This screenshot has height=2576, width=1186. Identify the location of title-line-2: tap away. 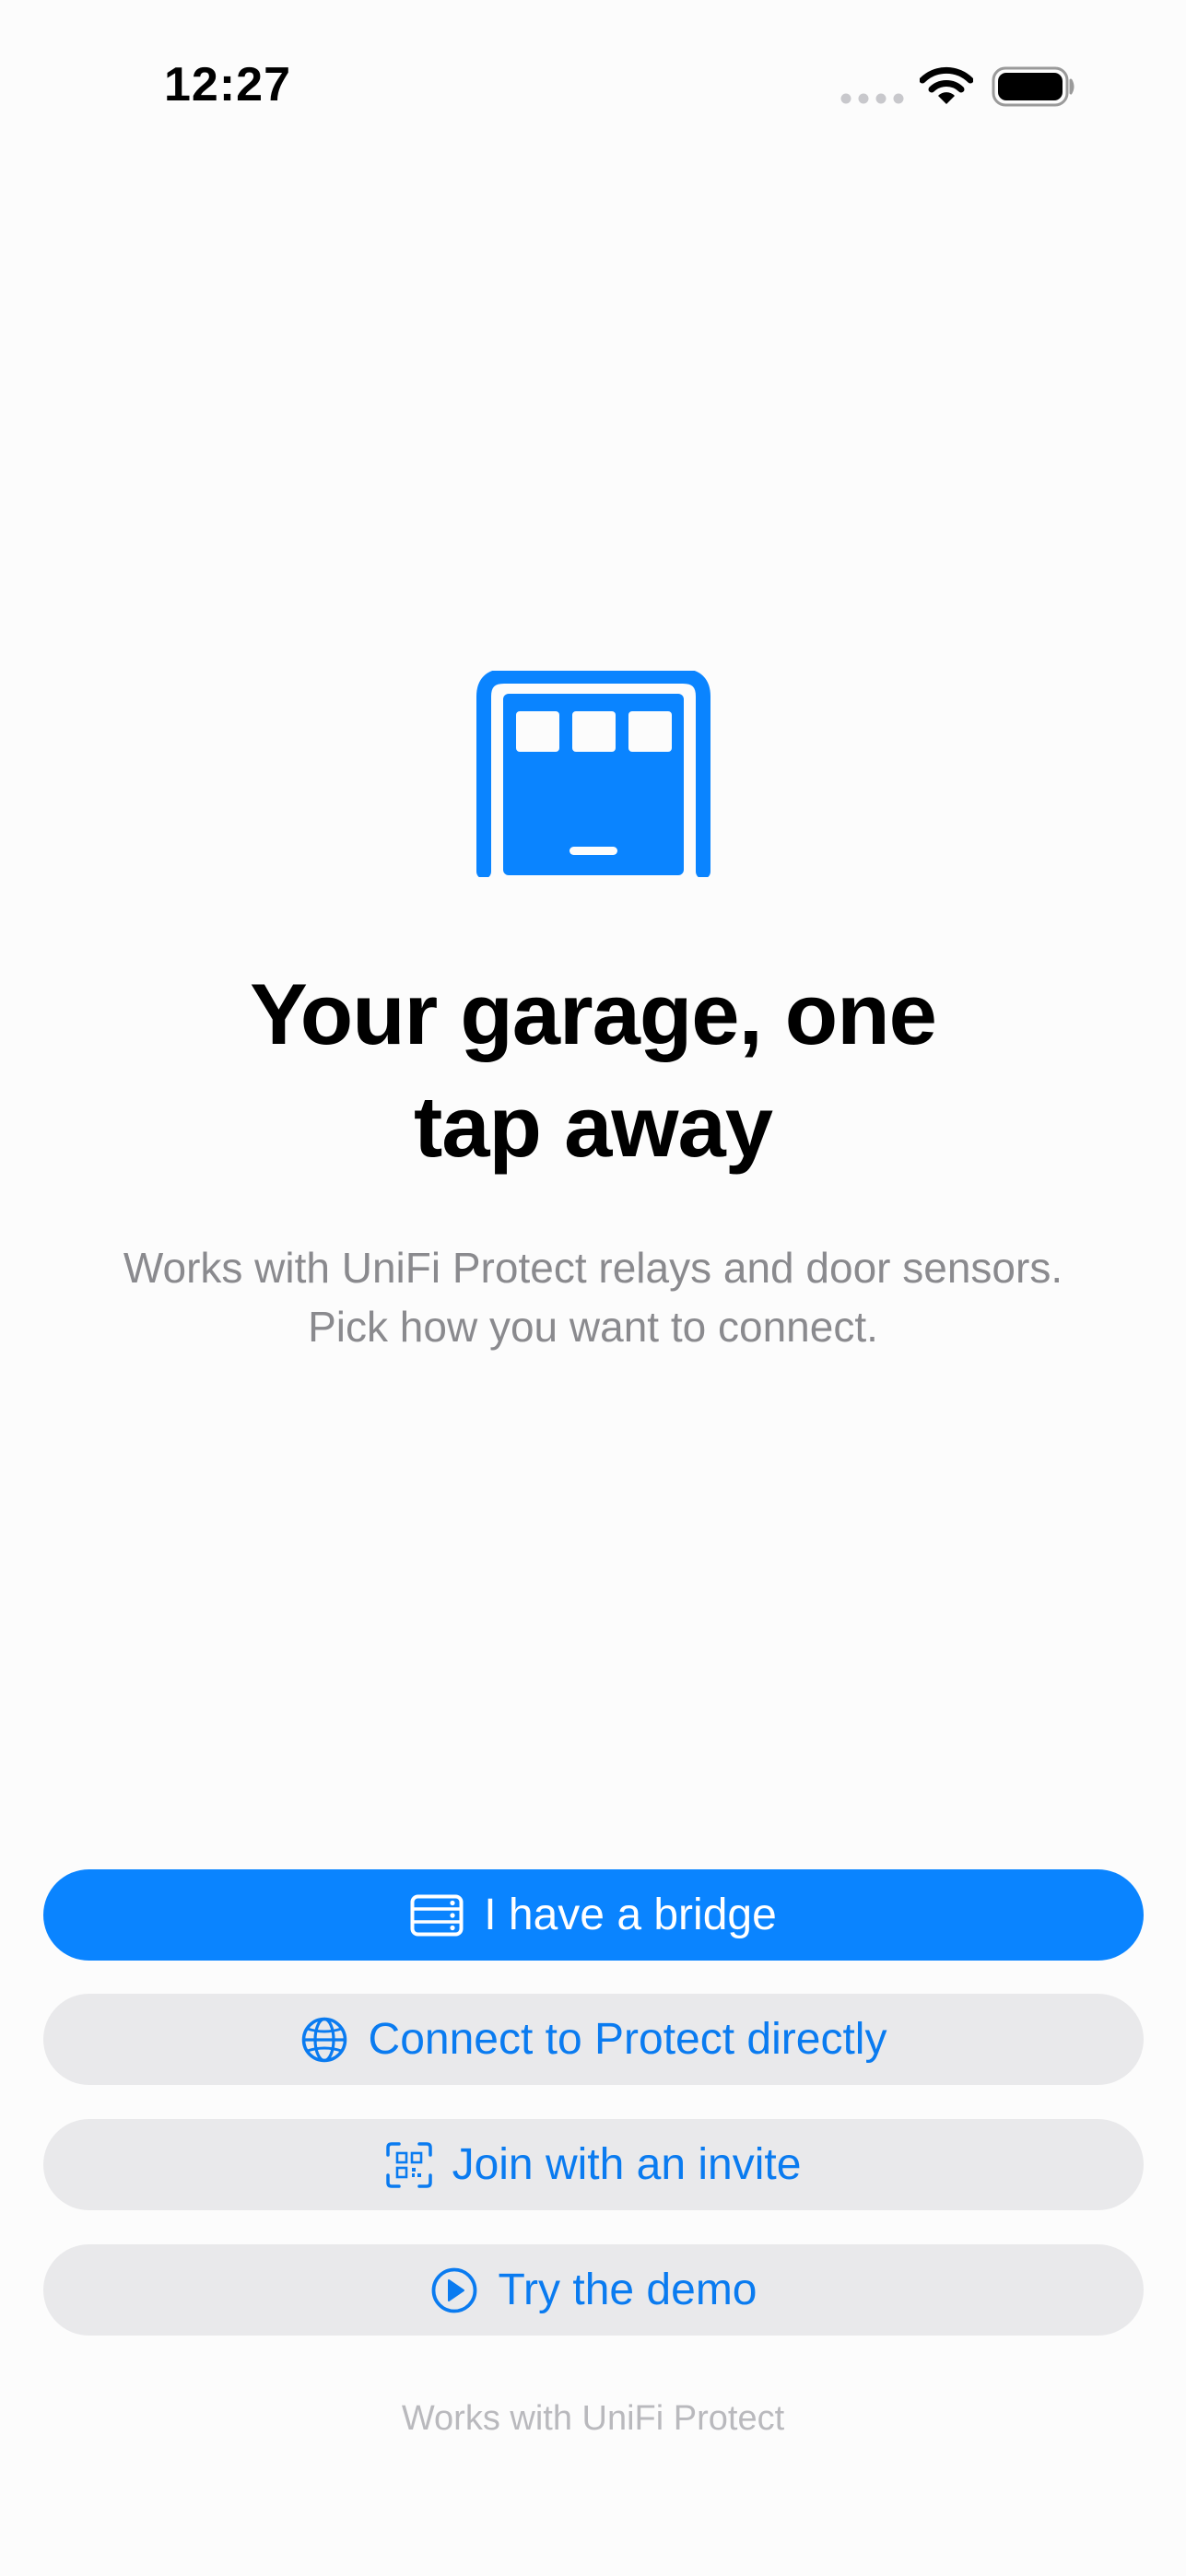
(593, 1126).